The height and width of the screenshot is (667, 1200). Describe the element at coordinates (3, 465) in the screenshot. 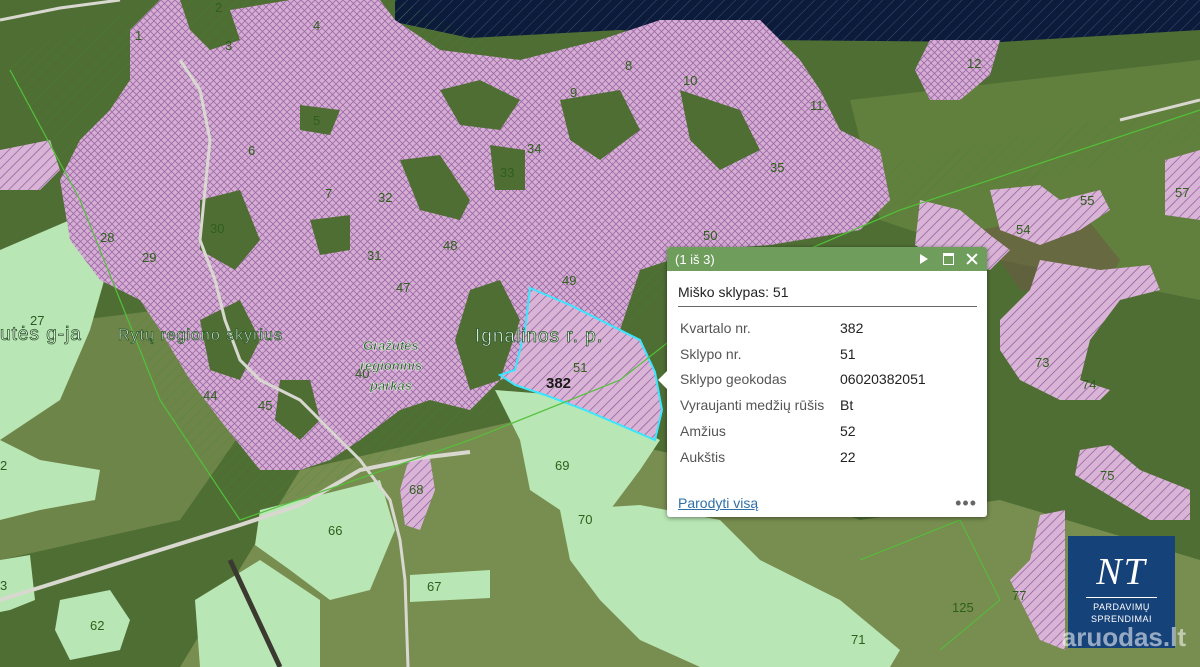

I see `edge-stand-label: 2` at that location.